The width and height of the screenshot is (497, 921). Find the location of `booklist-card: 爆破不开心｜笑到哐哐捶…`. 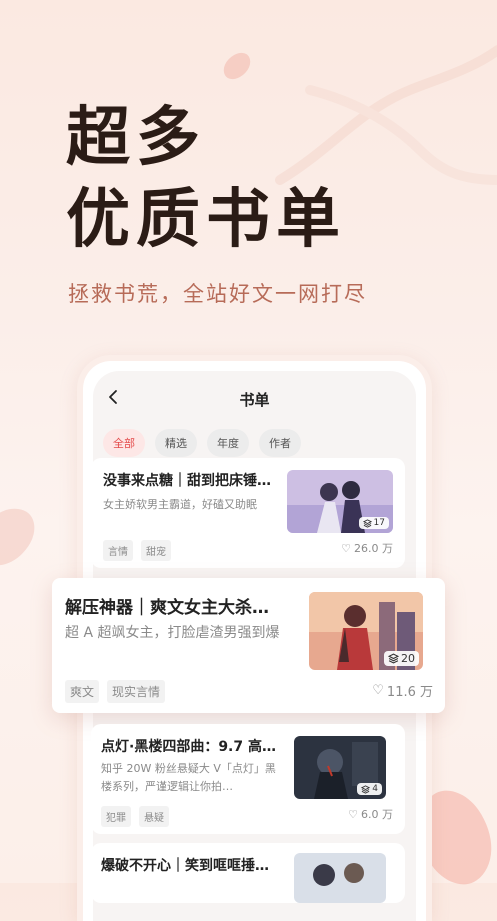

booklist-card: 爆破不开心｜笑到哐哐捶… is located at coordinates (248, 873).